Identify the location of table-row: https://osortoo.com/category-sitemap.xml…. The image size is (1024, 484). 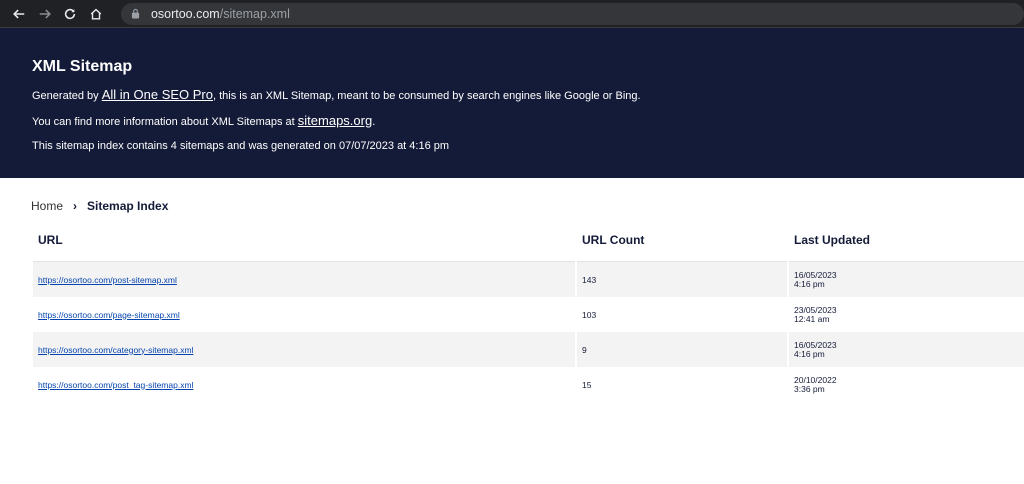
(528, 349).